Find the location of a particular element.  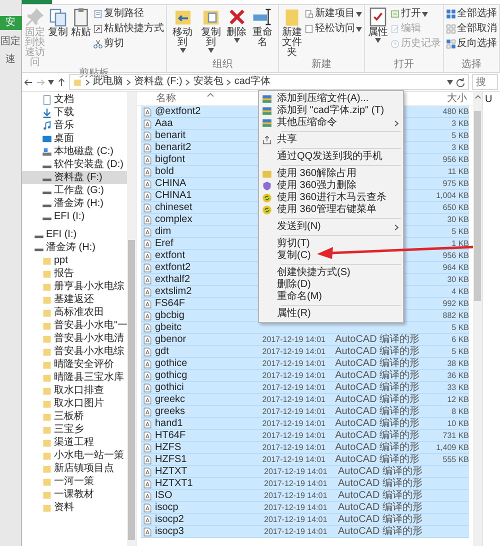

file-size: 1,004 KB is located at coordinates (452, 195).